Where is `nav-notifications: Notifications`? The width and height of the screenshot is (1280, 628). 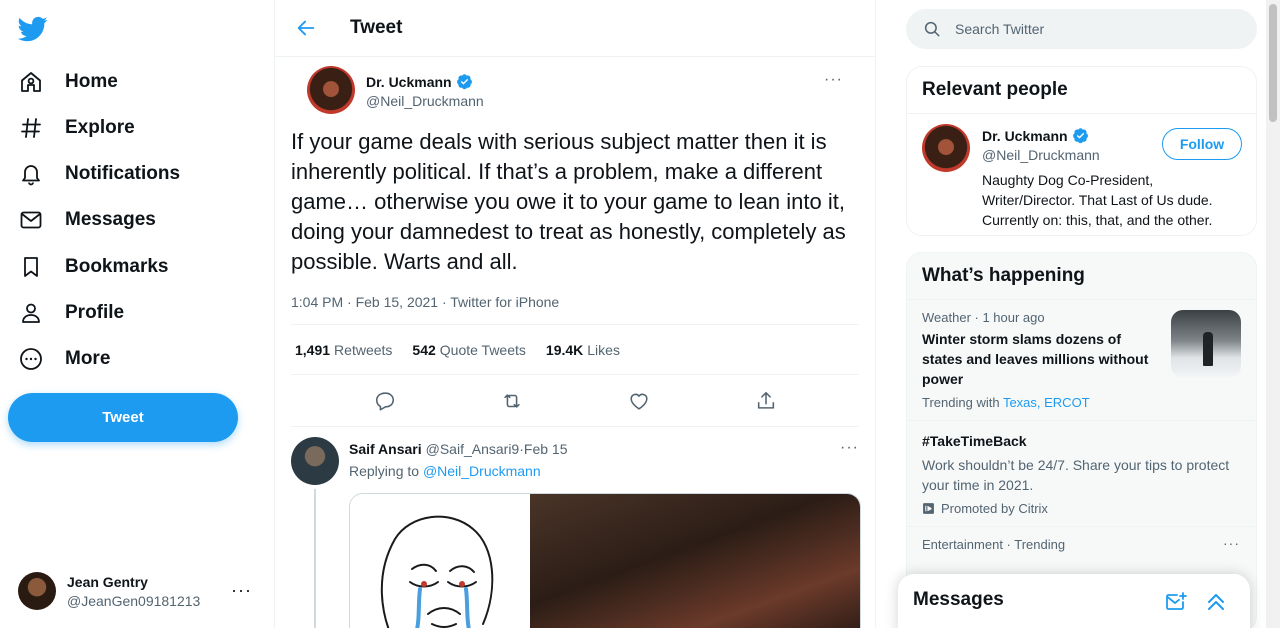
nav-notifications: Notifications is located at coordinates (99, 174).